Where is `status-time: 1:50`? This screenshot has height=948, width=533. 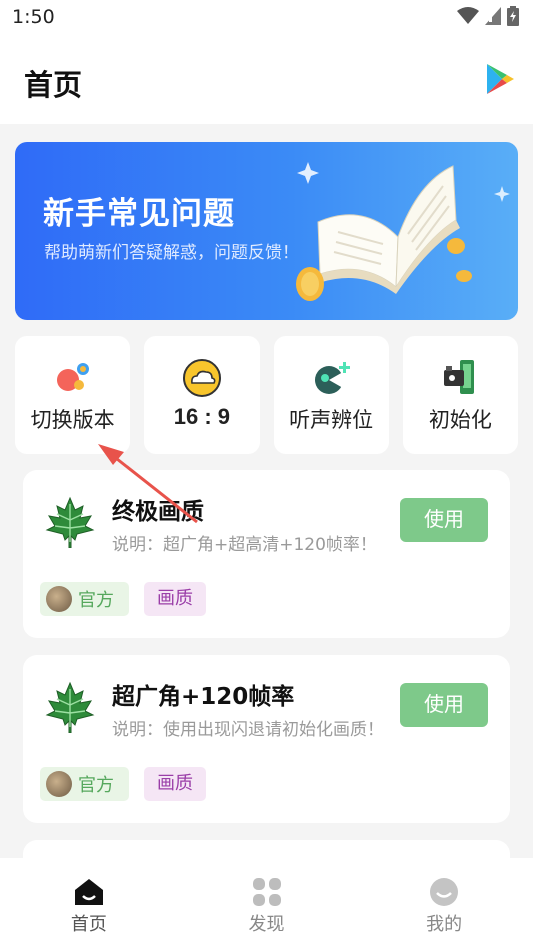 status-time: 1:50 is located at coordinates (33, 17).